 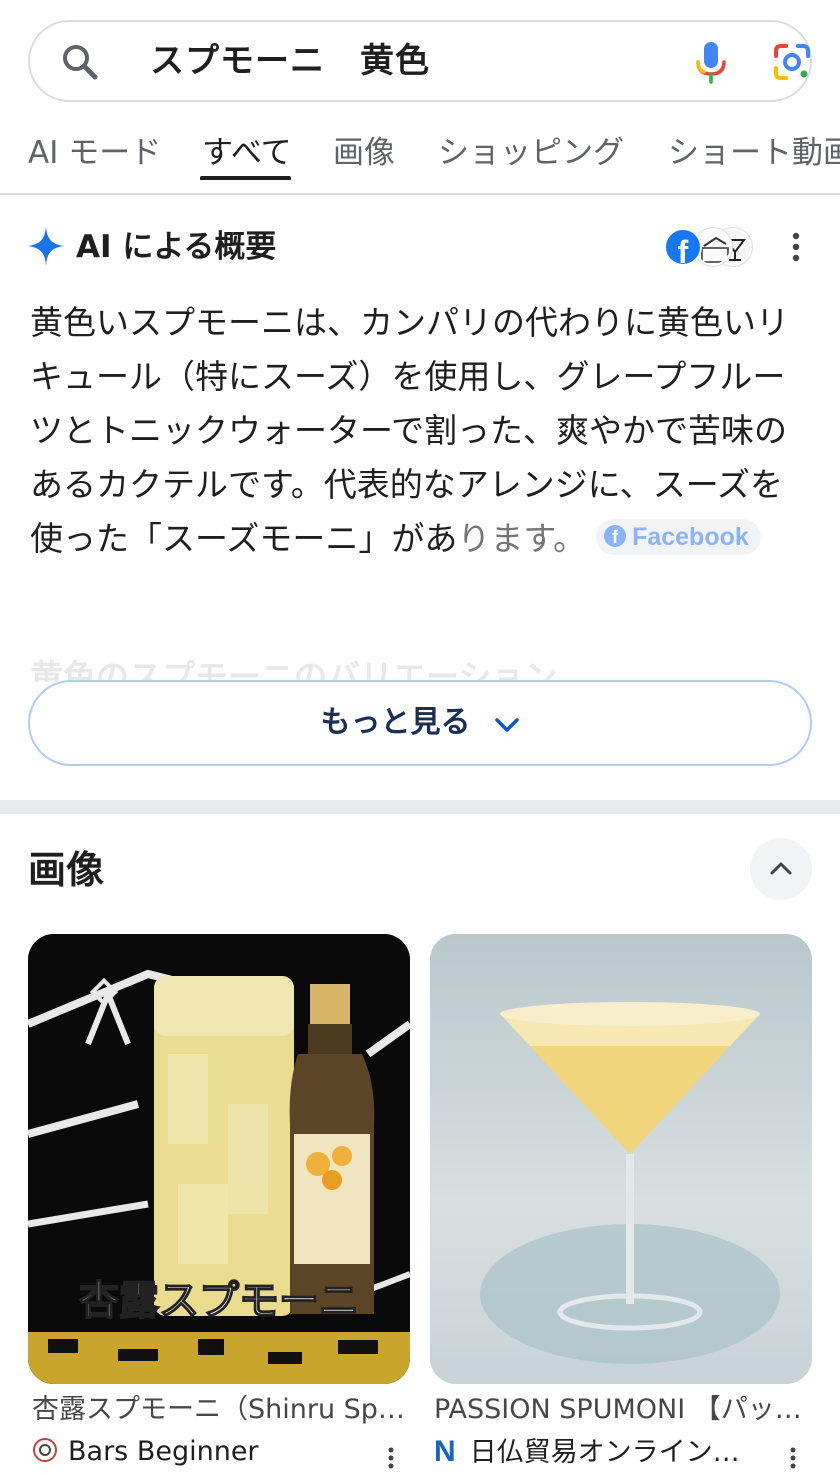 I want to click on sparkle-icon, so click(x=46, y=246).